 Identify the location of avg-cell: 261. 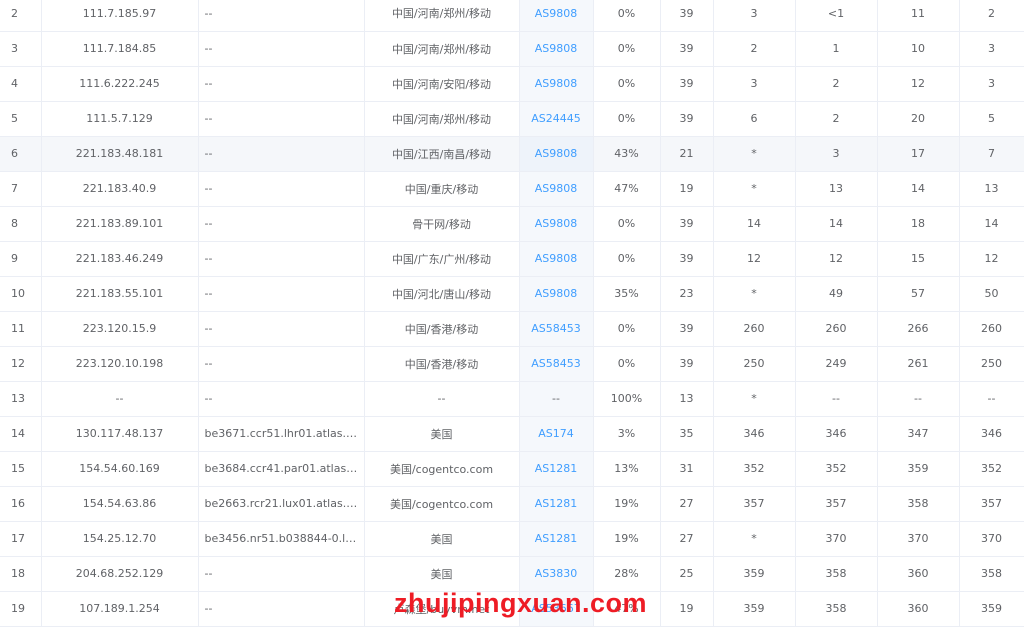
(918, 364).